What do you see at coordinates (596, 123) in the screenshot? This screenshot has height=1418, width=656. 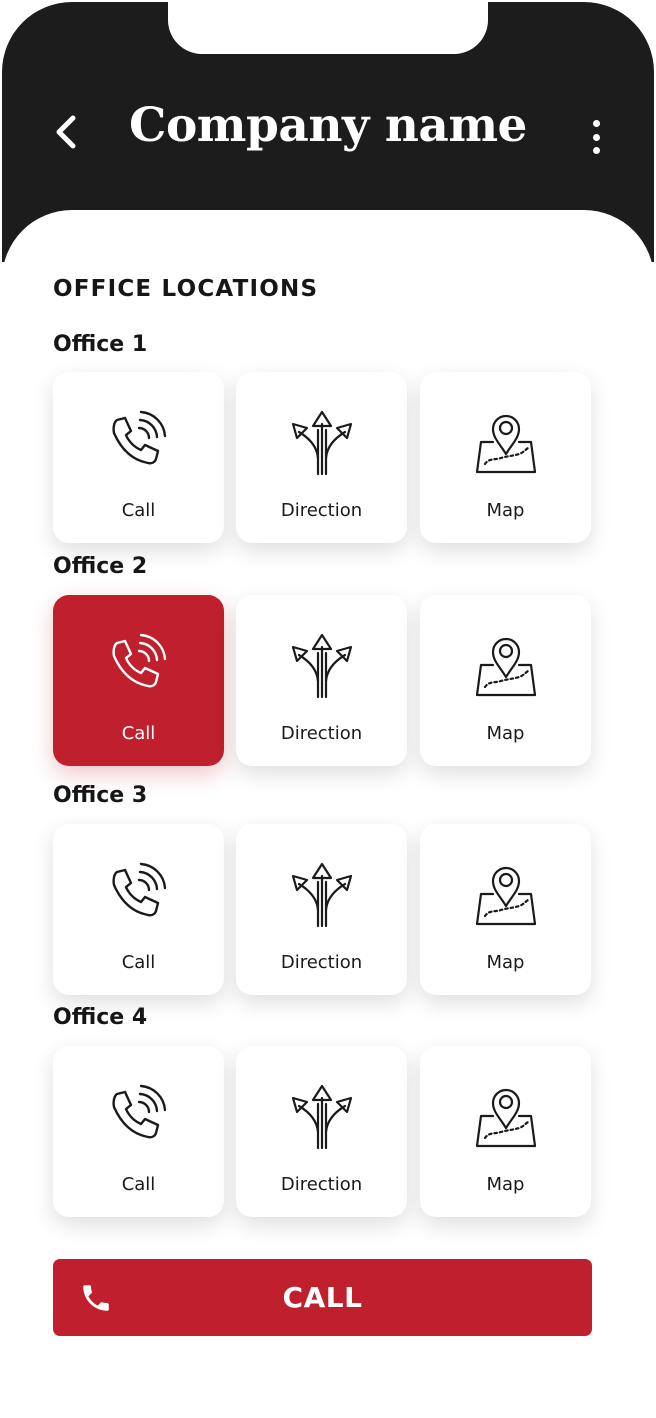 I see `more-vertical-icon` at bounding box center [596, 123].